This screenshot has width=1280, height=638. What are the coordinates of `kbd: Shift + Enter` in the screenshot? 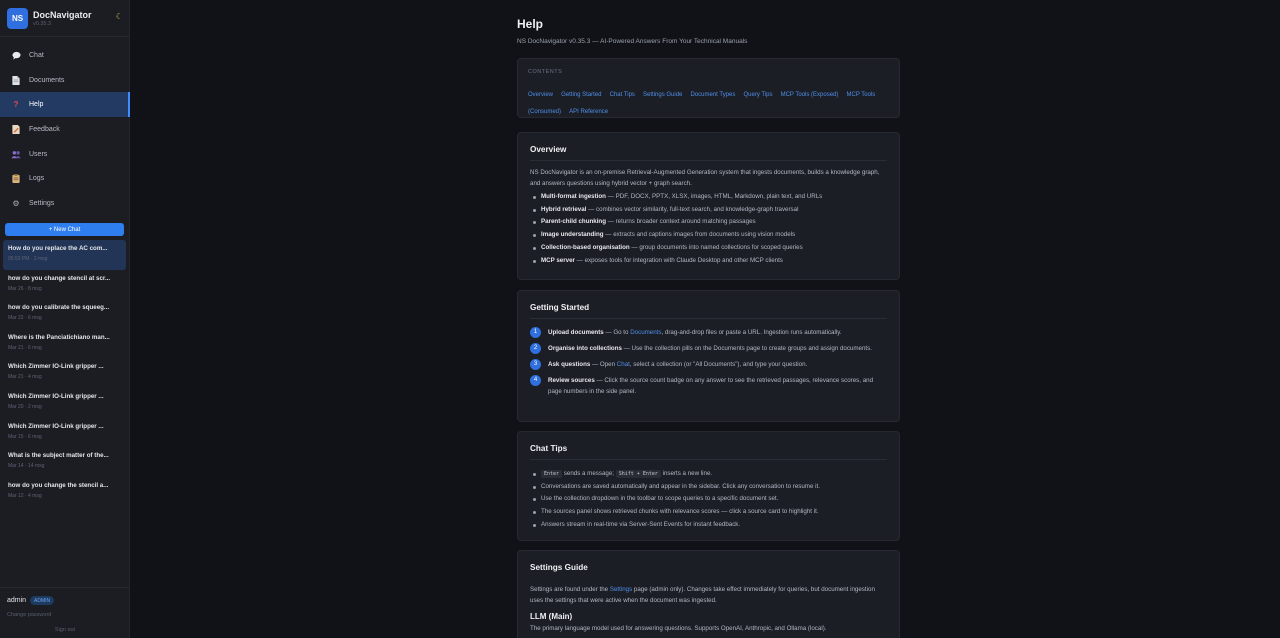 It's located at (638, 474).